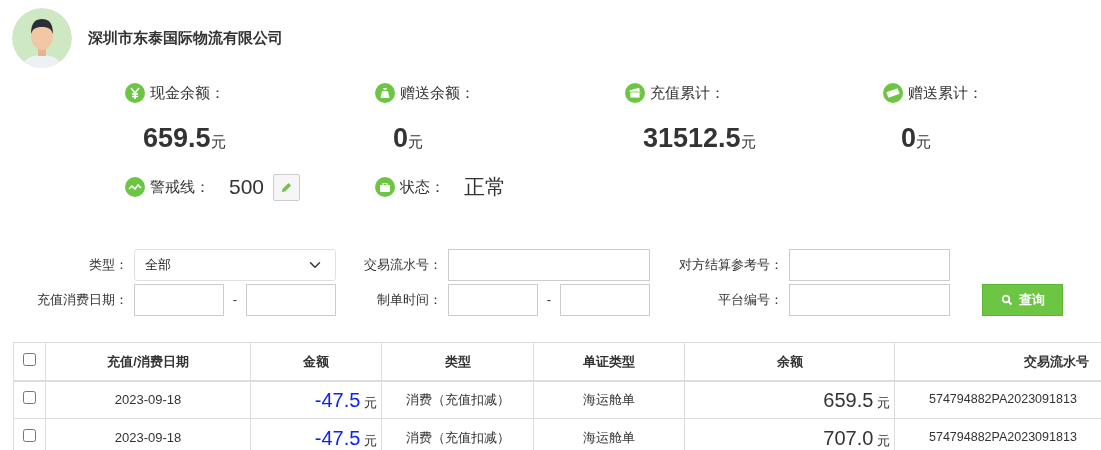 The width and height of the screenshot is (1101, 450). Describe the element at coordinates (609, 399) in the screenshot. I see `table-cell: 海运舱单` at that location.